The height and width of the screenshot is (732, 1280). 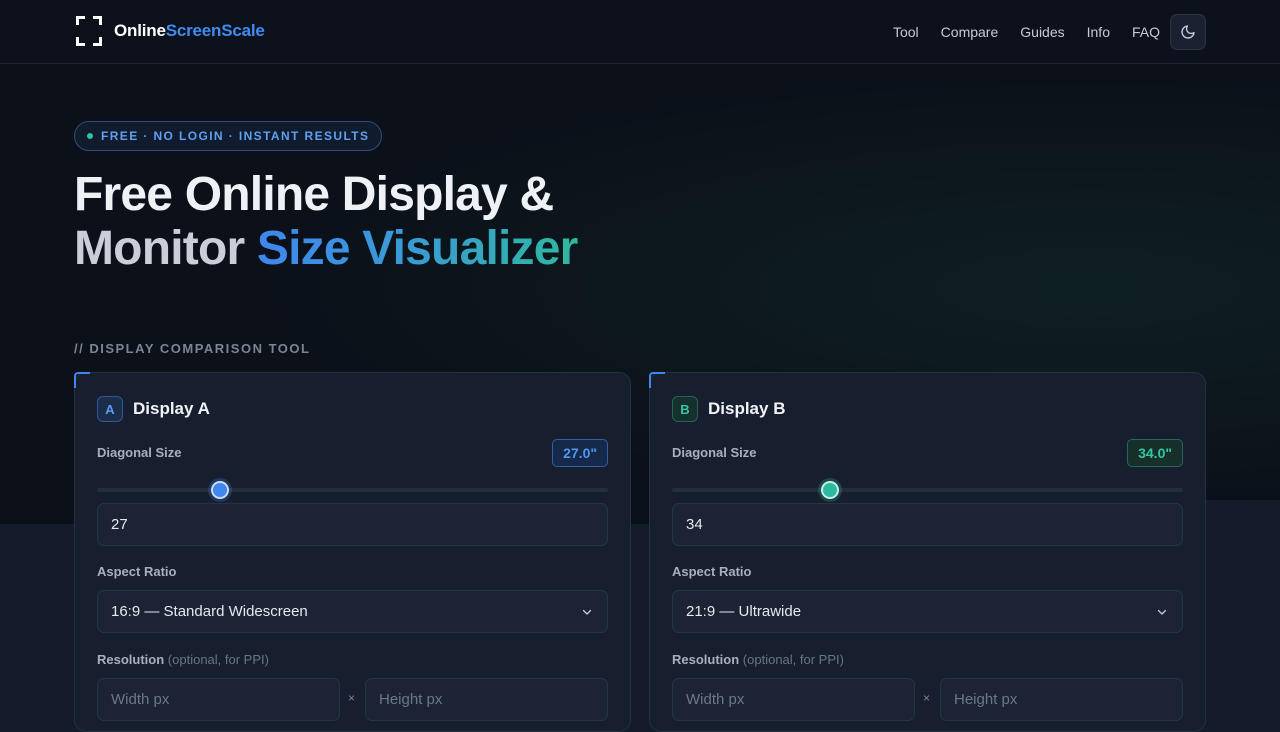 I want to click on title-highlight: Size Visualizer, so click(x=417, y=248).